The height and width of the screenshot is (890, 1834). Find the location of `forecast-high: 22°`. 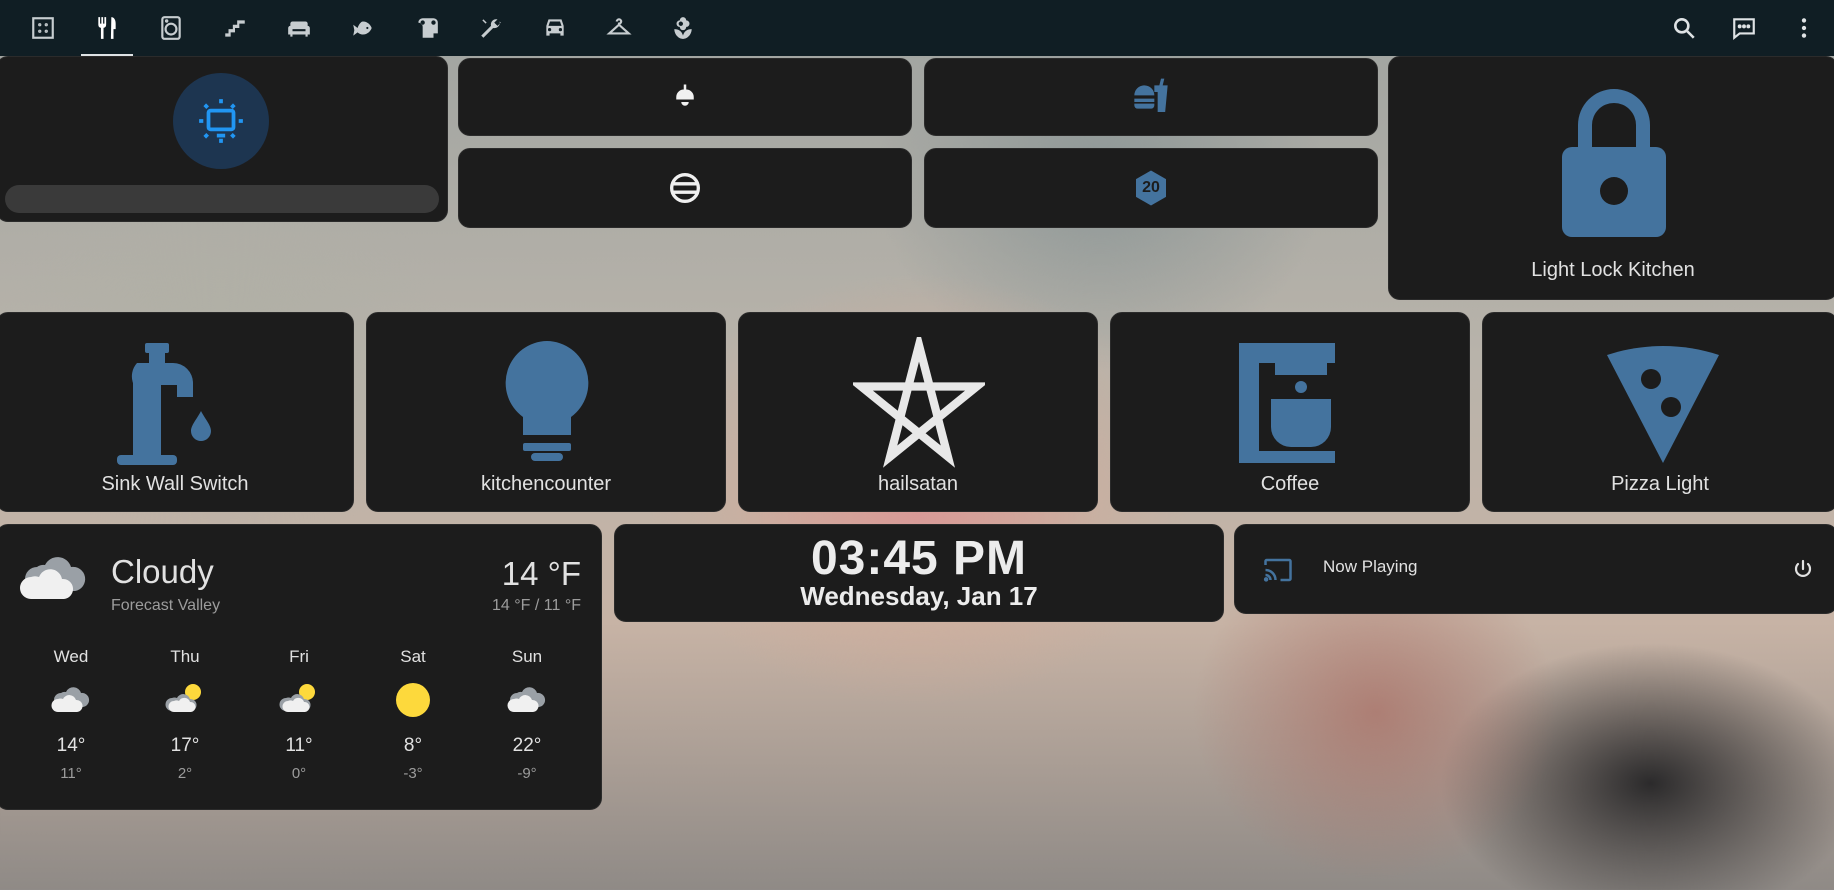

forecast-high: 22° is located at coordinates (527, 745).